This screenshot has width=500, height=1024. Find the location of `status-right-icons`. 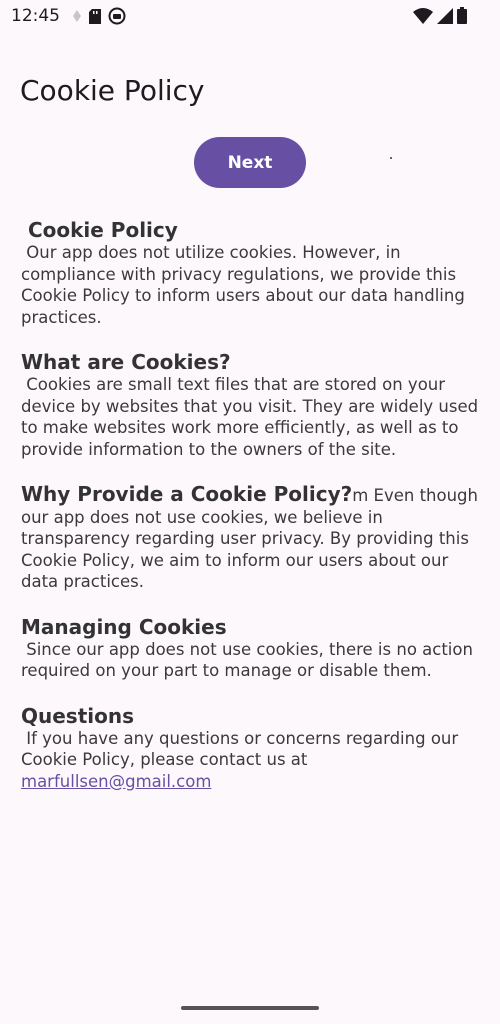

status-right-icons is located at coordinates (440, 18).